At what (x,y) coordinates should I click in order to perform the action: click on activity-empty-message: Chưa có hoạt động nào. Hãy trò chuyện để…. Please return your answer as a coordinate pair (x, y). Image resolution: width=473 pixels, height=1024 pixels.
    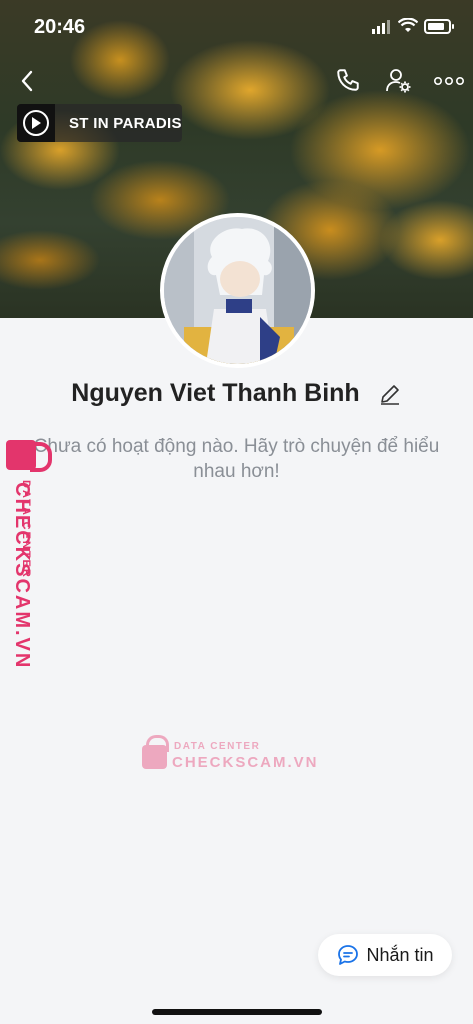
    Looking at the image, I should click on (236, 459).